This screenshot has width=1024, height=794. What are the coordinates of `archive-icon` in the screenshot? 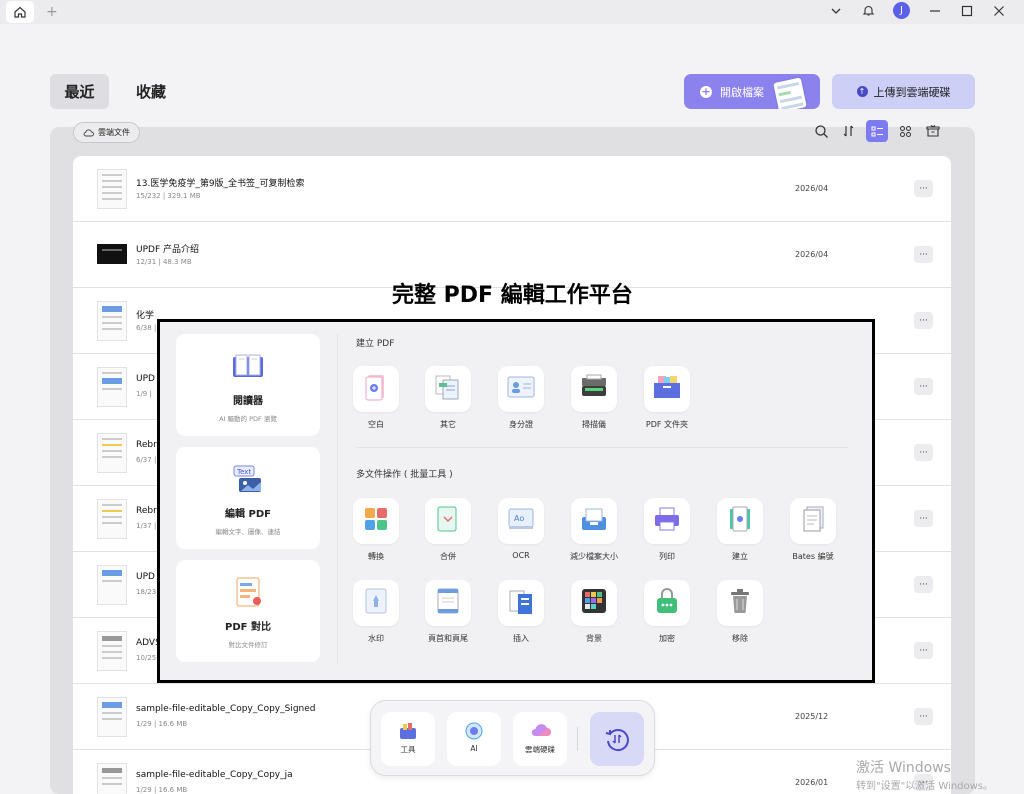 It's located at (933, 131).